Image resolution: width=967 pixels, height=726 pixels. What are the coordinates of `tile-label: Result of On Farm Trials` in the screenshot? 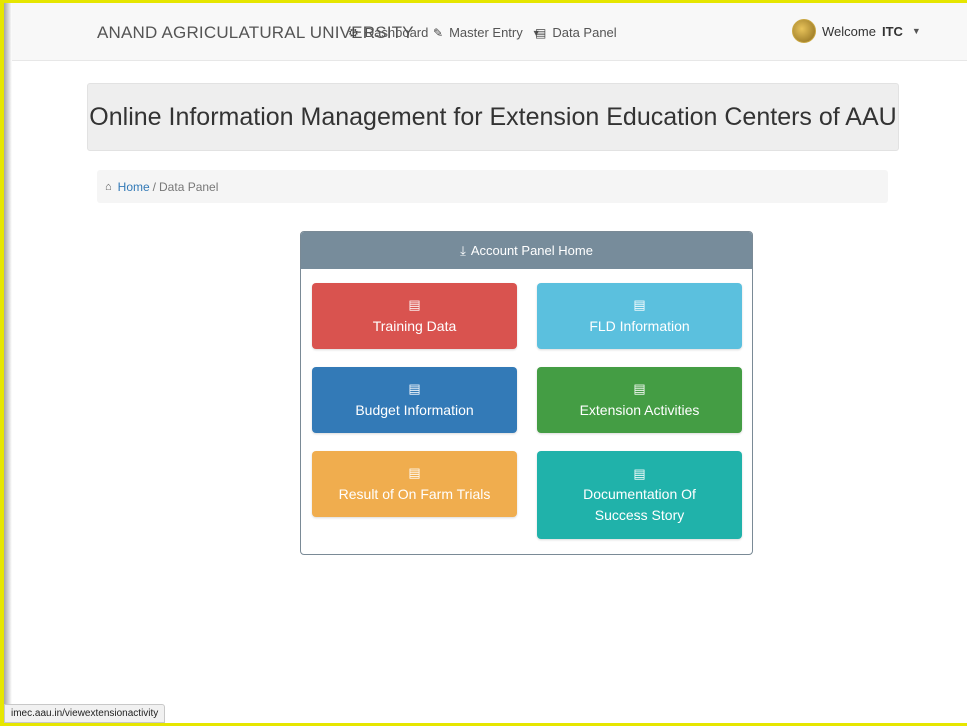 It's located at (414, 493).